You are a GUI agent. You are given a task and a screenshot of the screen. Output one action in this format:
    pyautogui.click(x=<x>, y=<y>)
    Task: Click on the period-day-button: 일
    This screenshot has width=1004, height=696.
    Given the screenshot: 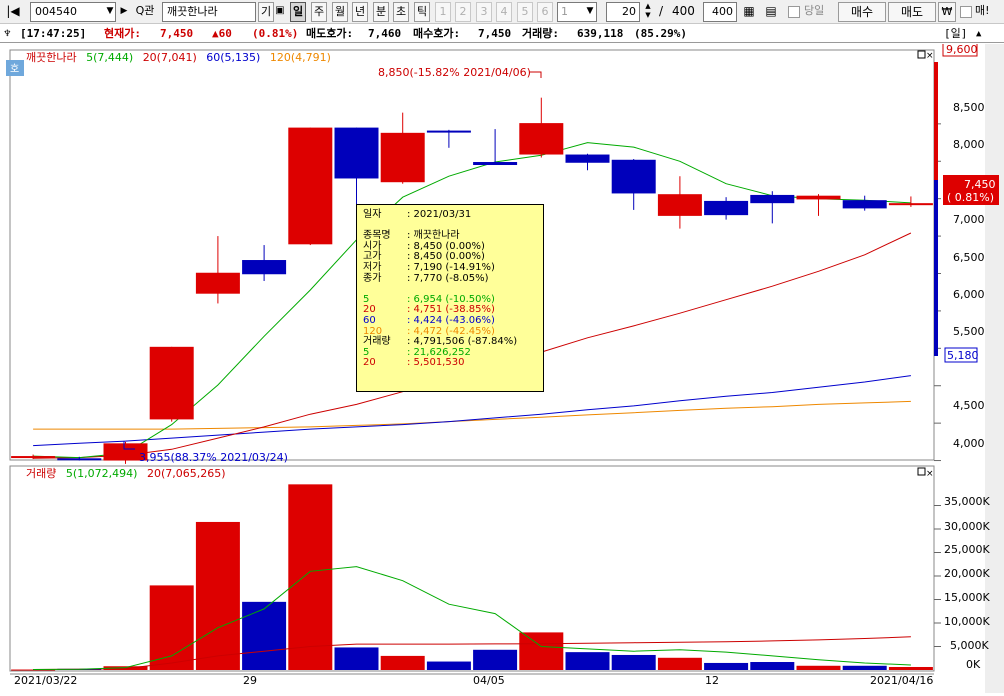 What is the action you would take?
    pyautogui.click(x=298, y=12)
    